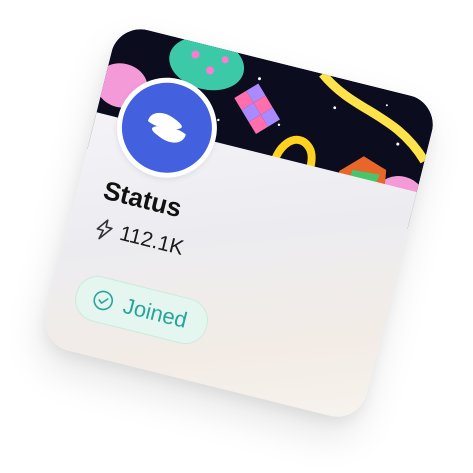 The height and width of the screenshot is (473, 473). I want to click on status-logo-icon, so click(166, 127).